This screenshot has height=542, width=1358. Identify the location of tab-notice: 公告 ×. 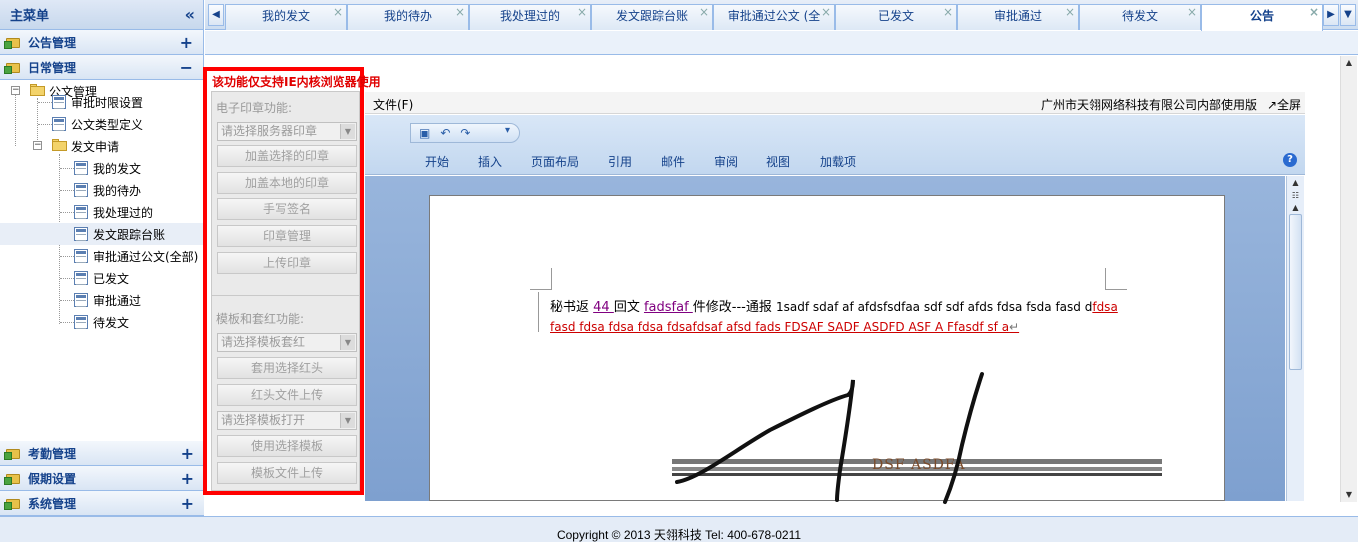
(1262, 17).